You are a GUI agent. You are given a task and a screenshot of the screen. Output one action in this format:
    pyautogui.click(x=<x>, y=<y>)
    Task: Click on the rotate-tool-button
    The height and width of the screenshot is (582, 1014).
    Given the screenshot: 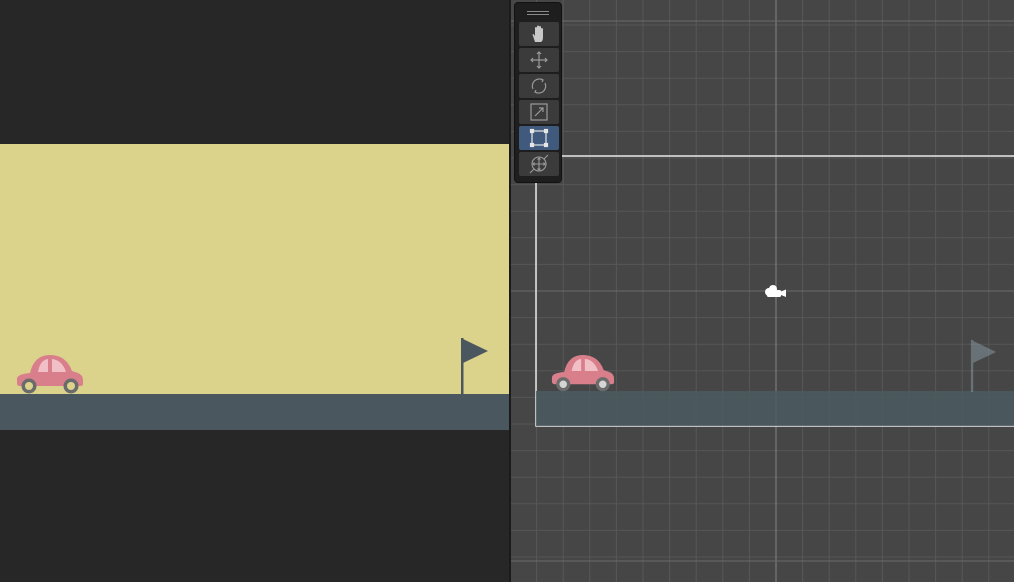 What is the action you would take?
    pyautogui.click(x=539, y=86)
    